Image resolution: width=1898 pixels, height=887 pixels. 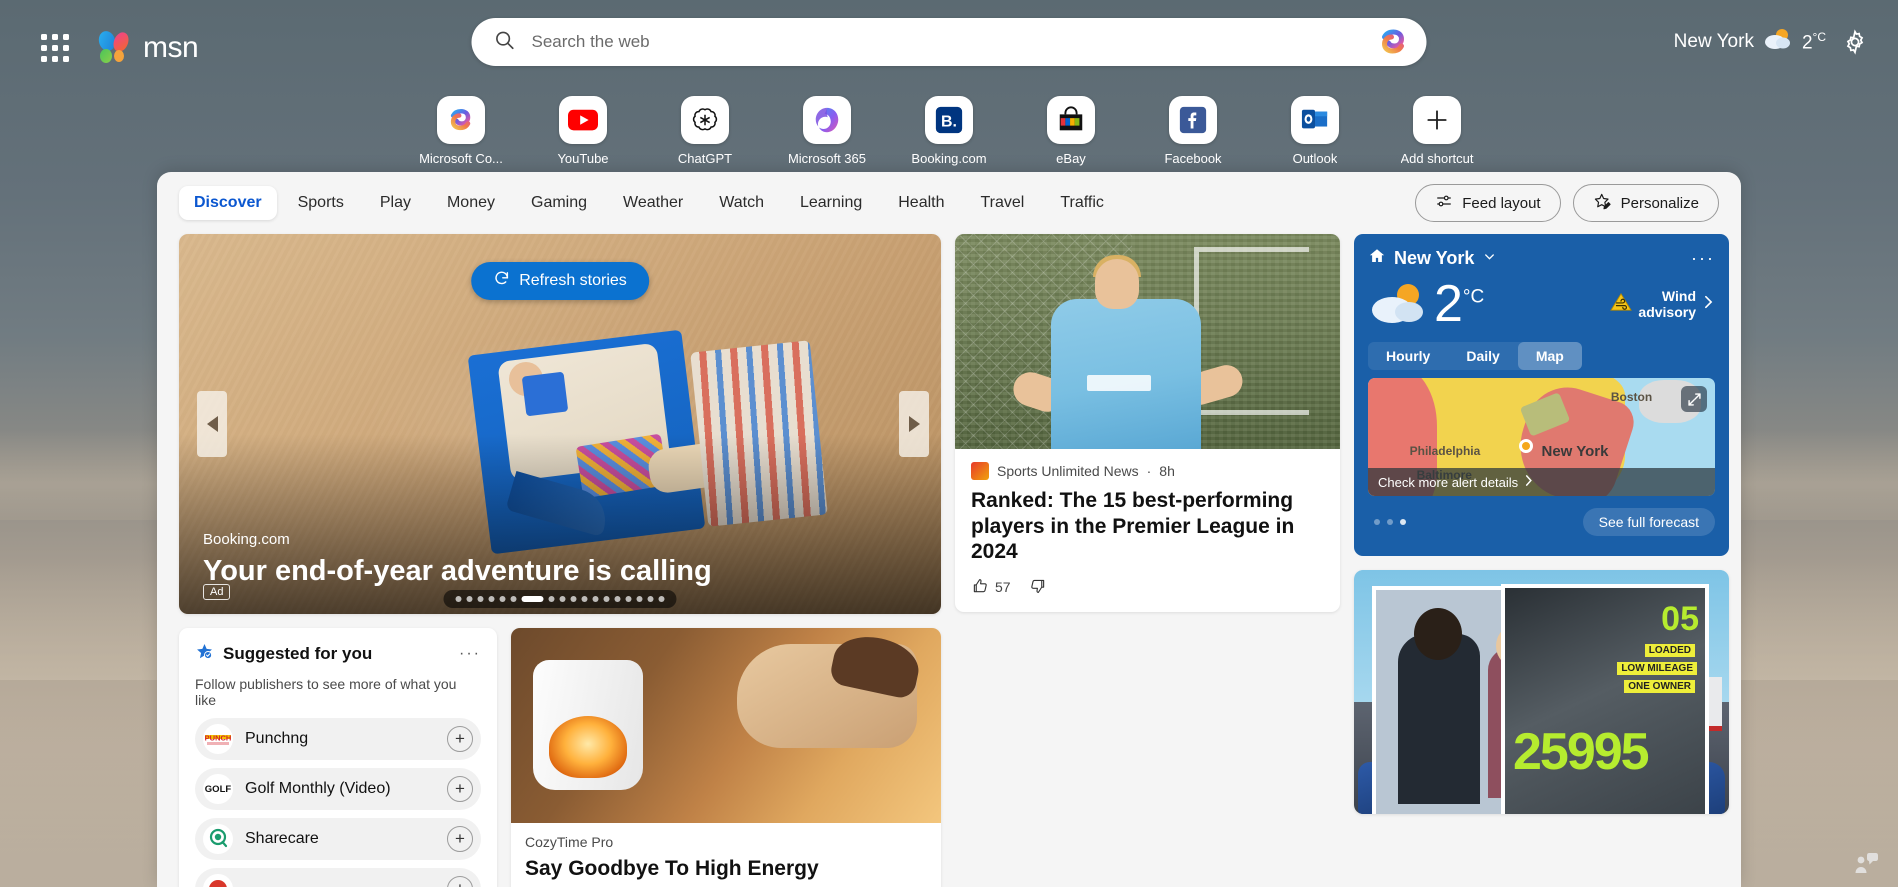 I want to click on carousel-next-arrow, so click(x=914, y=424).